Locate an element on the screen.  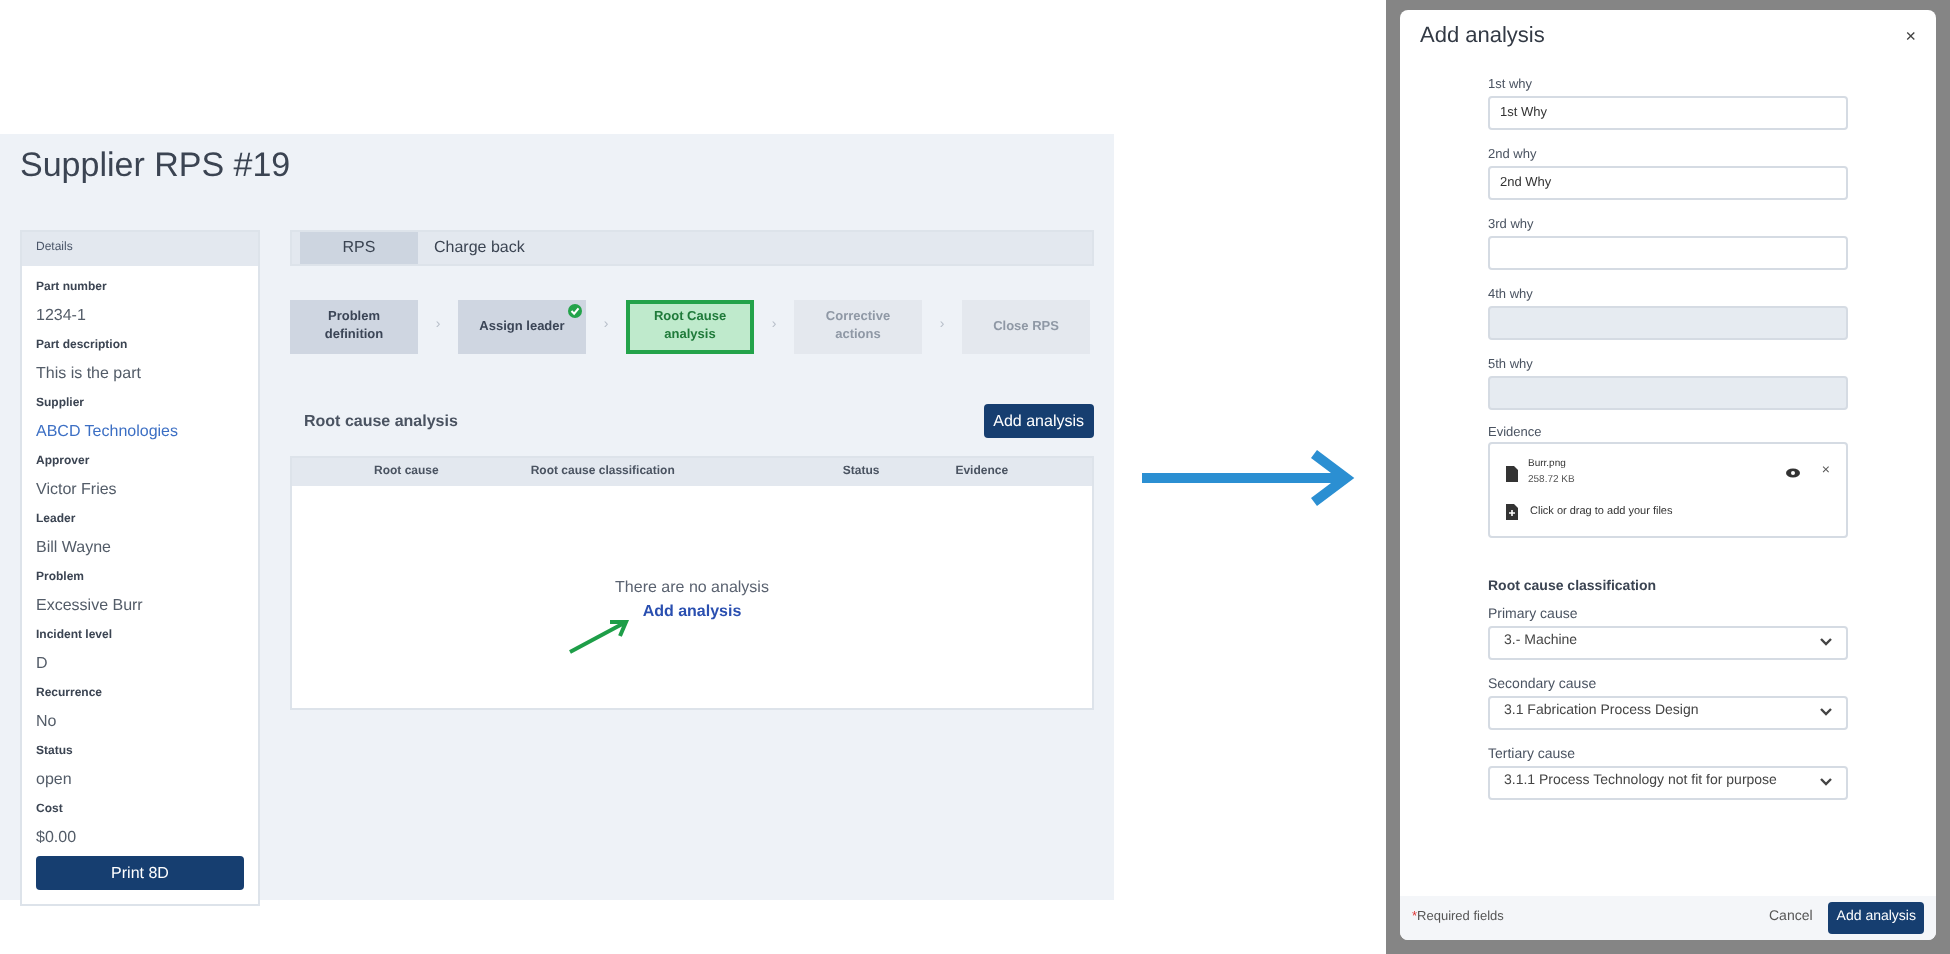
field-value: D is located at coordinates (43, 664).